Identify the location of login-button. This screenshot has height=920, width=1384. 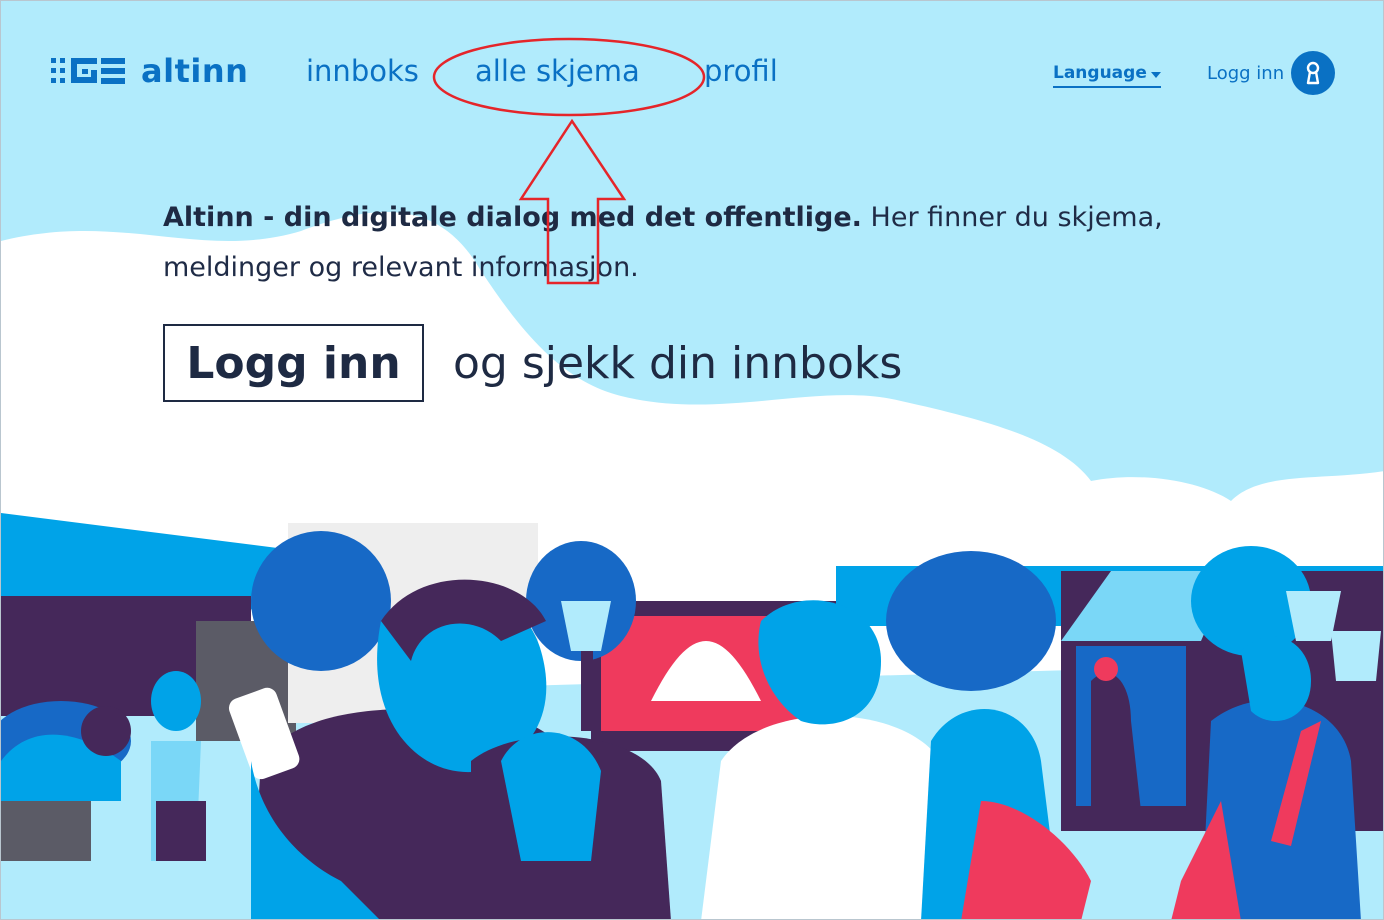
(1313, 73).